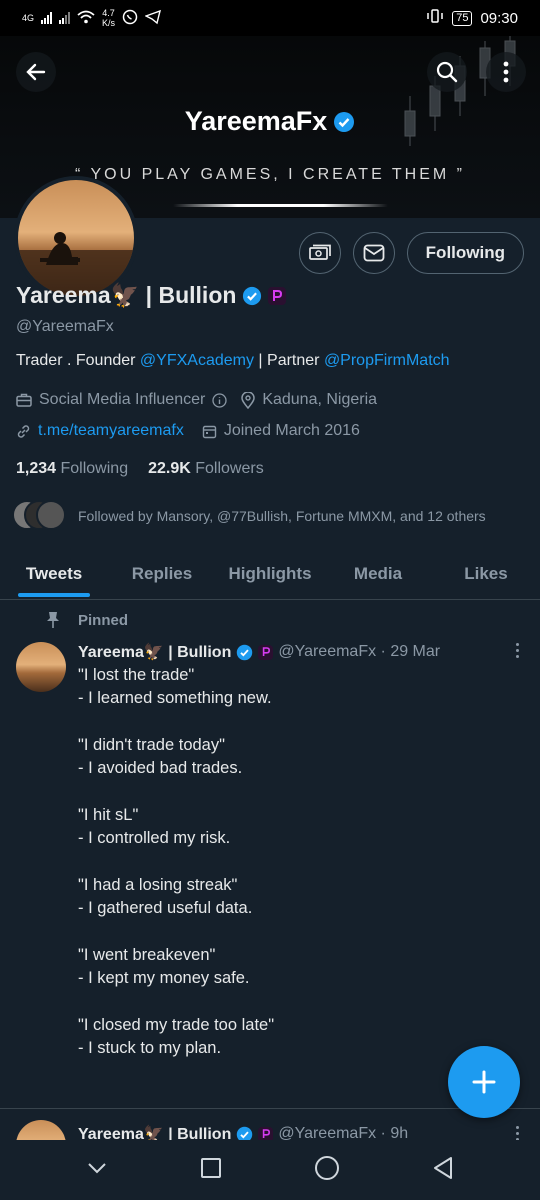 The height and width of the screenshot is (1200, 540). What do you see at coordinates (280, 205) in the screenshot?
I see `banner-underline` at bounding box center [280, 205].